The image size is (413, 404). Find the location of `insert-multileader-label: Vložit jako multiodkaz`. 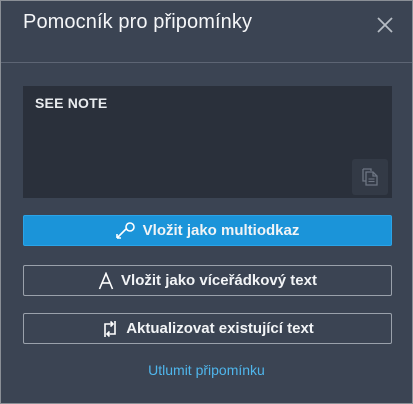

insert-multileader-label: Vložit jako multiodkaz is located at coordinates (221, 230).